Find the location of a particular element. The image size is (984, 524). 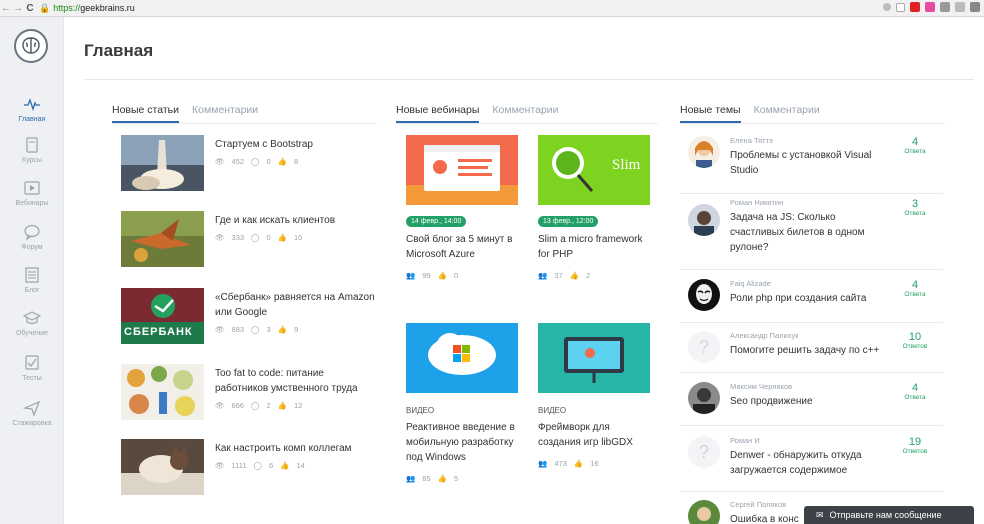

tab-new-articles: Новые статьи is located at coordinates (145, 112).